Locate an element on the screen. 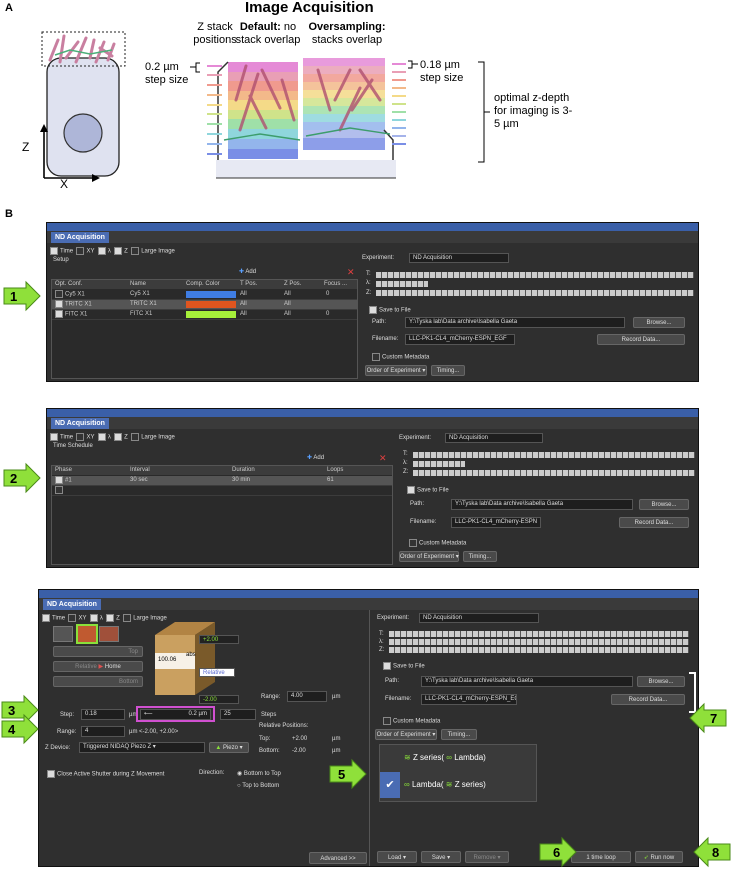 Image resolution: width=738 pixels, height=872 pixels. top-to-bottom-radio: ○ Top to Bottom is located at coordinates (258, 786).